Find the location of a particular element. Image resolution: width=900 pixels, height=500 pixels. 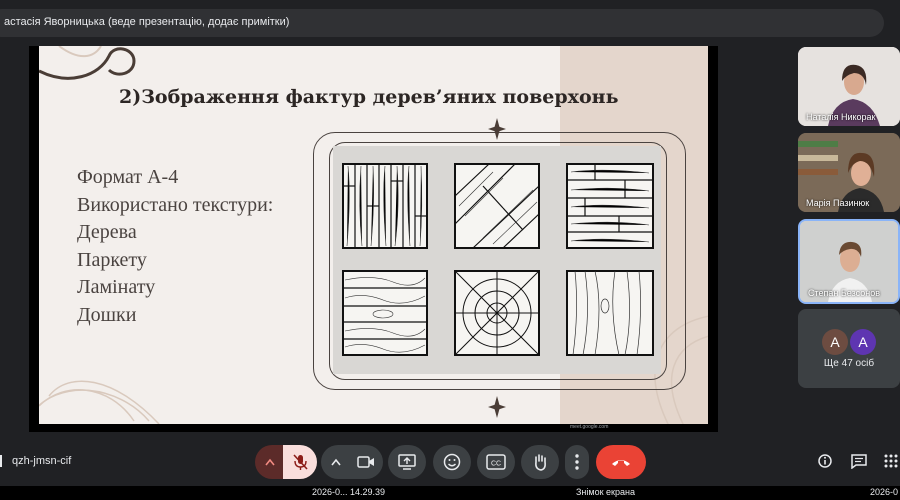

mic-off-icon is located at coordinates (300, 462).